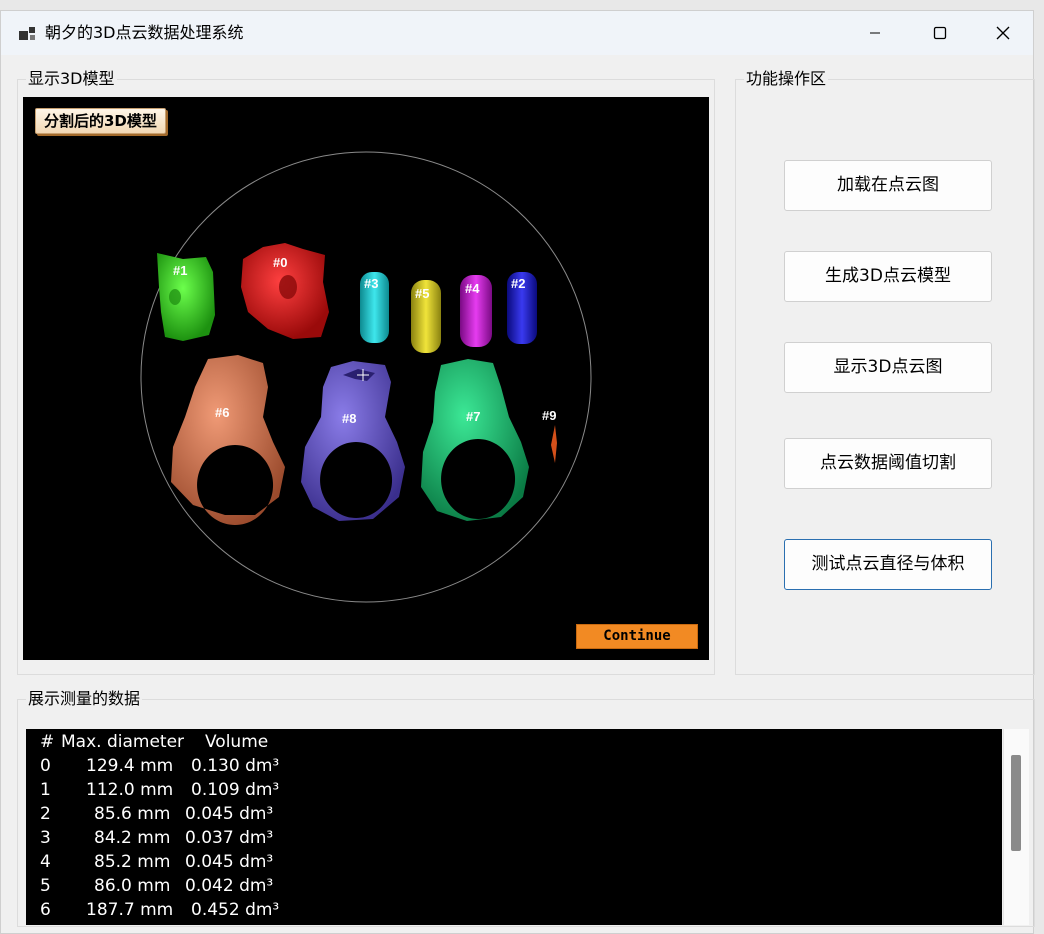 This screenshot has height=934, width=1044. Describe the element at coordinates (554, 444) in the screenshot. I see `segment-9-mesh` at that location.